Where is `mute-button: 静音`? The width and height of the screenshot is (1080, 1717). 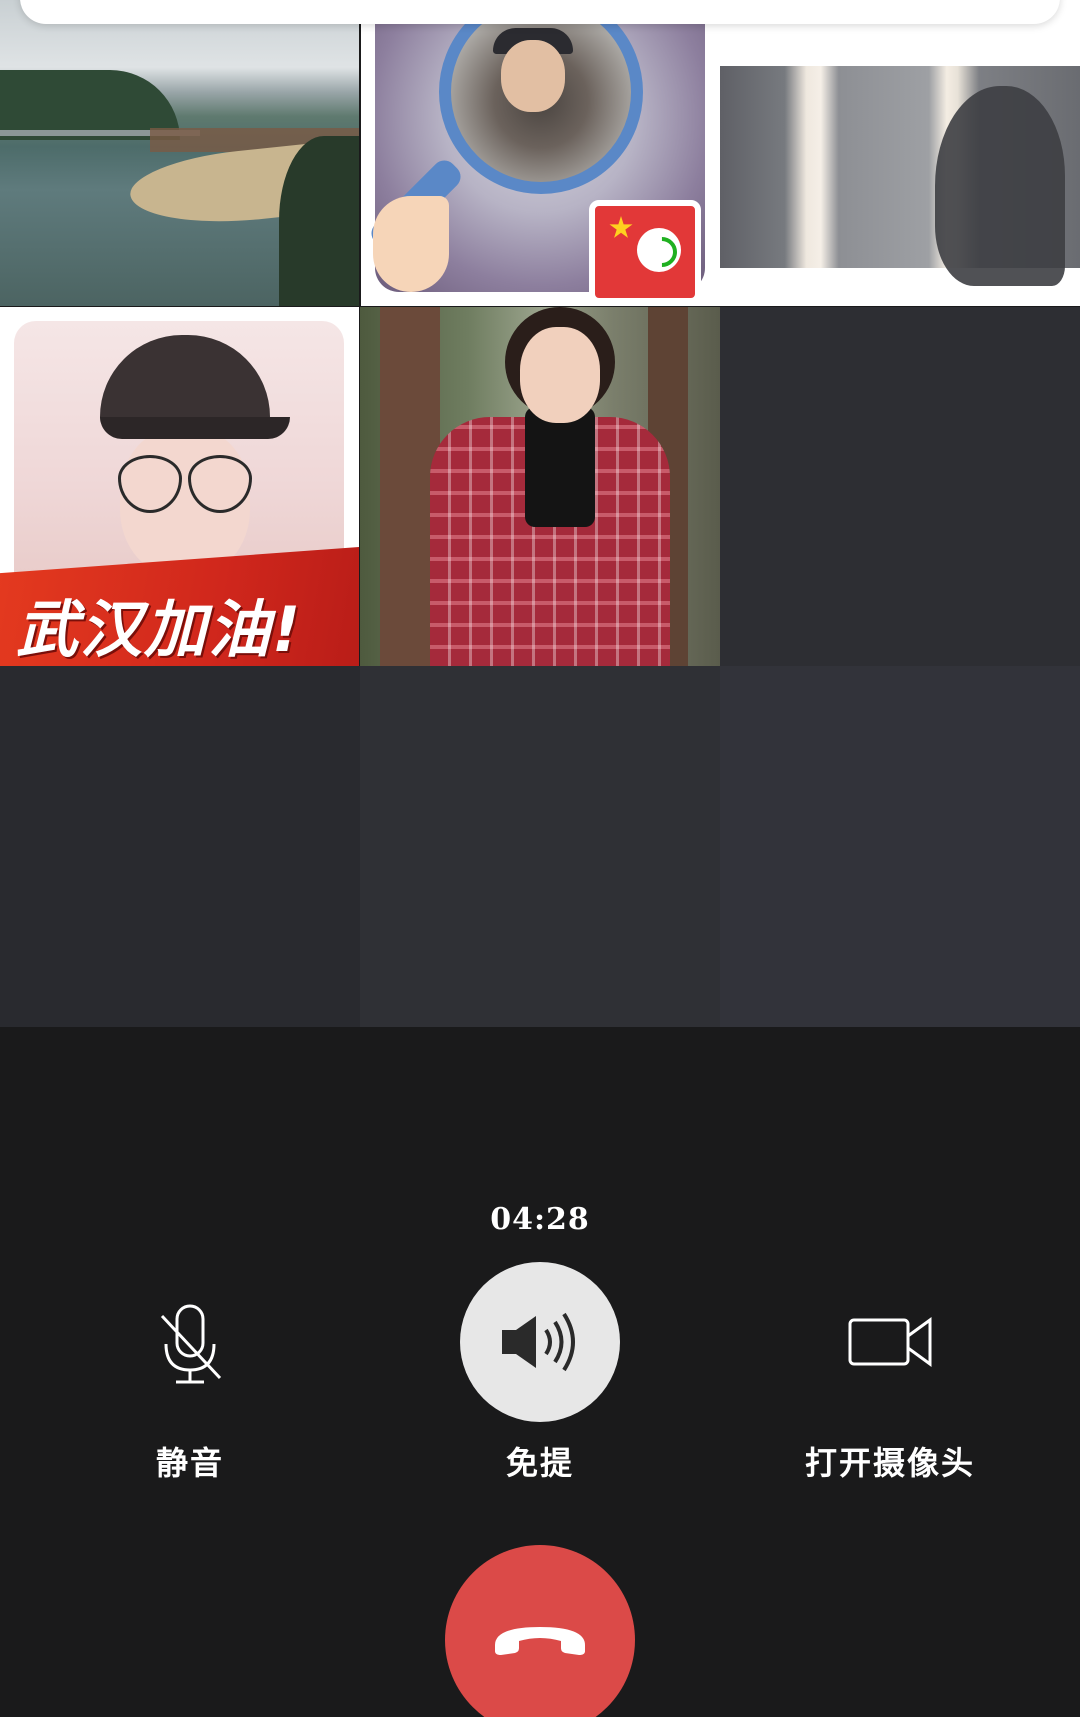 mute-button: 静音 is located at coordinates (190, 1372).